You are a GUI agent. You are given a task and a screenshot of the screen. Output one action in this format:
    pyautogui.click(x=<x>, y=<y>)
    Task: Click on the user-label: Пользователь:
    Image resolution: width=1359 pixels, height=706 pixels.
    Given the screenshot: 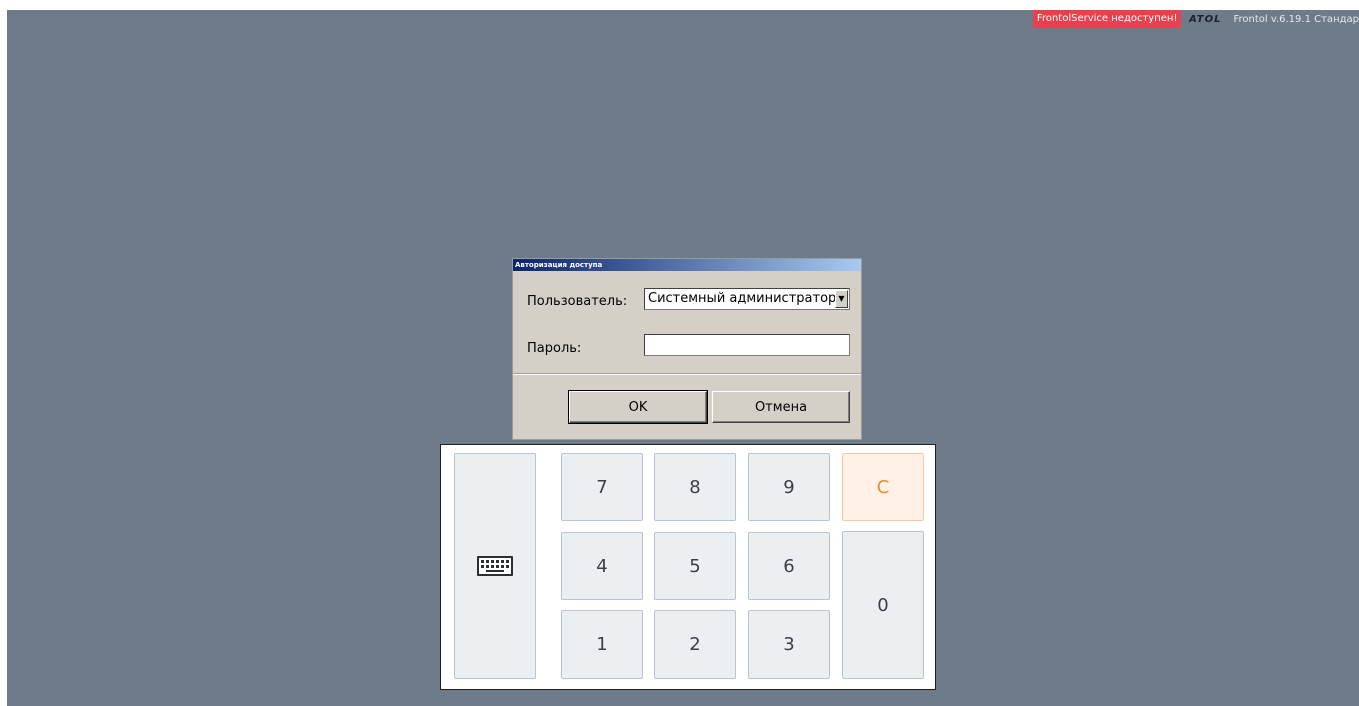 What is the action you would take?
    pyautogui.click(x=577, y=301)
    